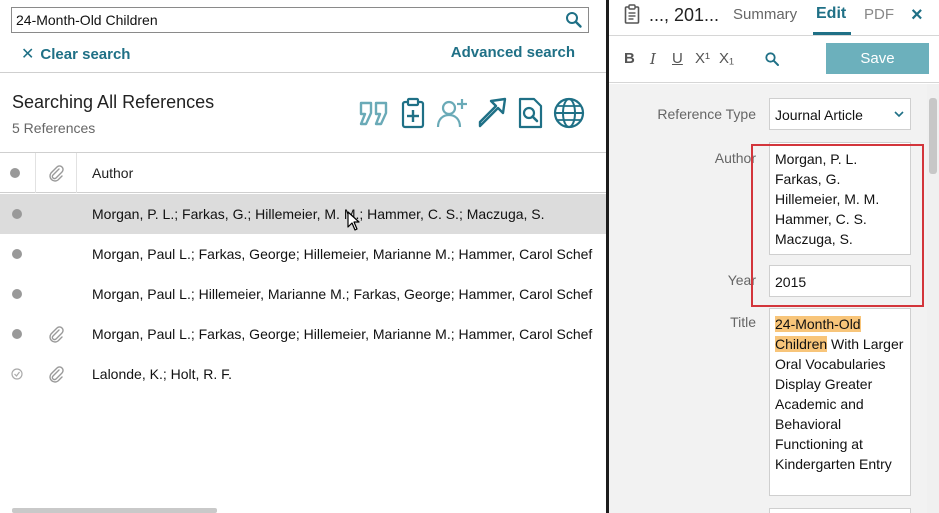 The width and height of the screenshot is (939, 513). Describe the element at coordinates (629, 58) in the screenshot. I see `bold-button: B` at that location.